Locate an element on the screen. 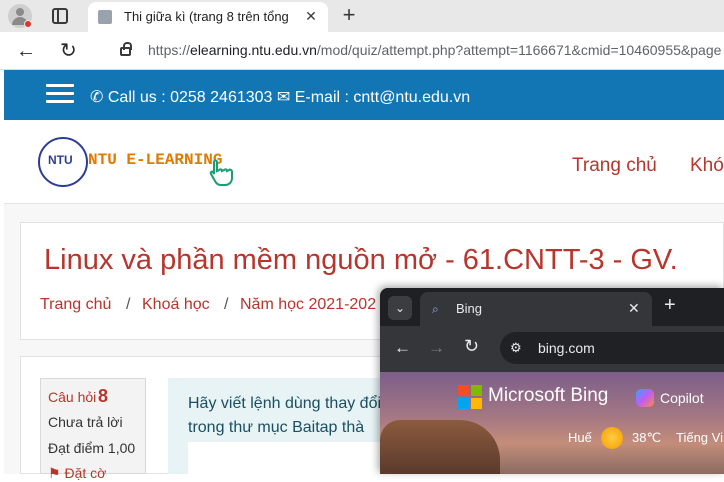 The image size is (724, 482). answer-input is located at coordinates (288, 458).